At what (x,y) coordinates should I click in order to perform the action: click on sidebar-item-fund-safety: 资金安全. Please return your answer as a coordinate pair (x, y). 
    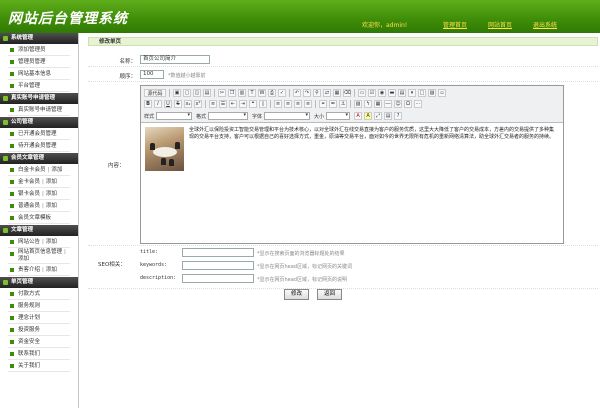
    Looking at the image, I should click on (39, 342).